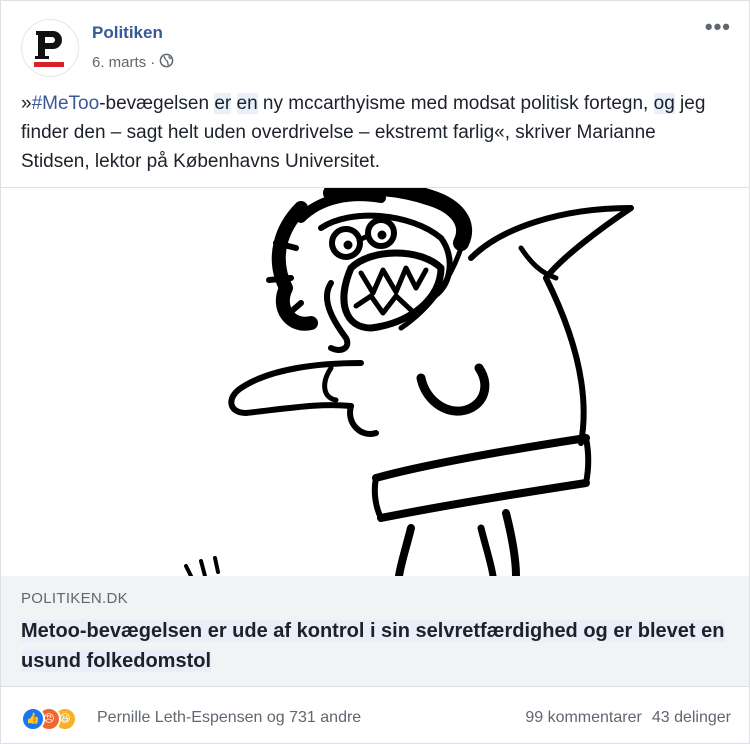  Describe the element at coordinates (74, 598) in the screenshot. I see `link-domain: POLITIKEN.DK` at that location.